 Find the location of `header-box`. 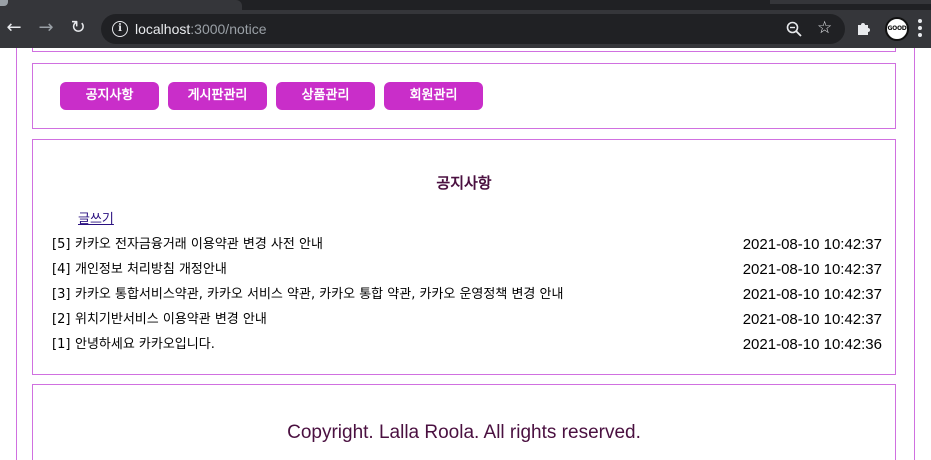

header-box is located at coordinates (464, 50).